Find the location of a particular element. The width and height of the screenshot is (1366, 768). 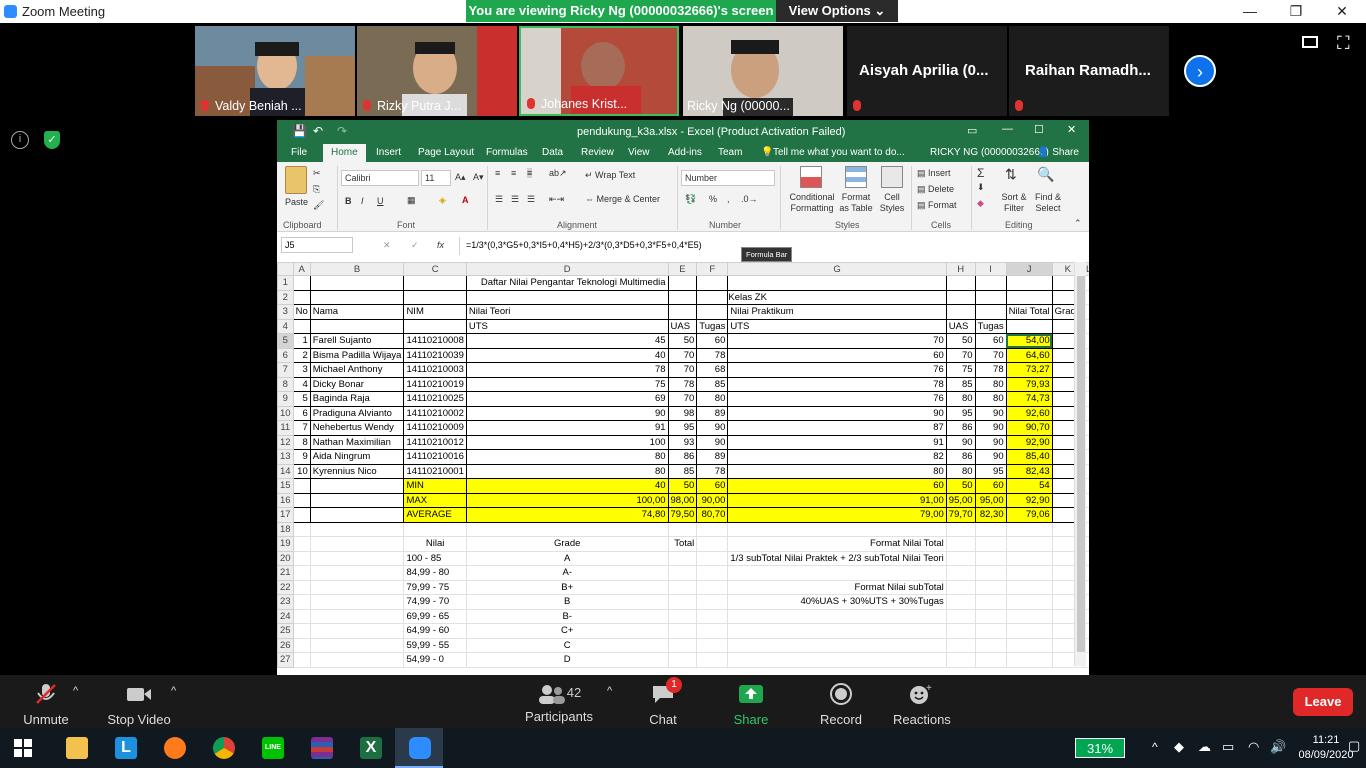

cell: 10 is located at coordinates (301, 471).